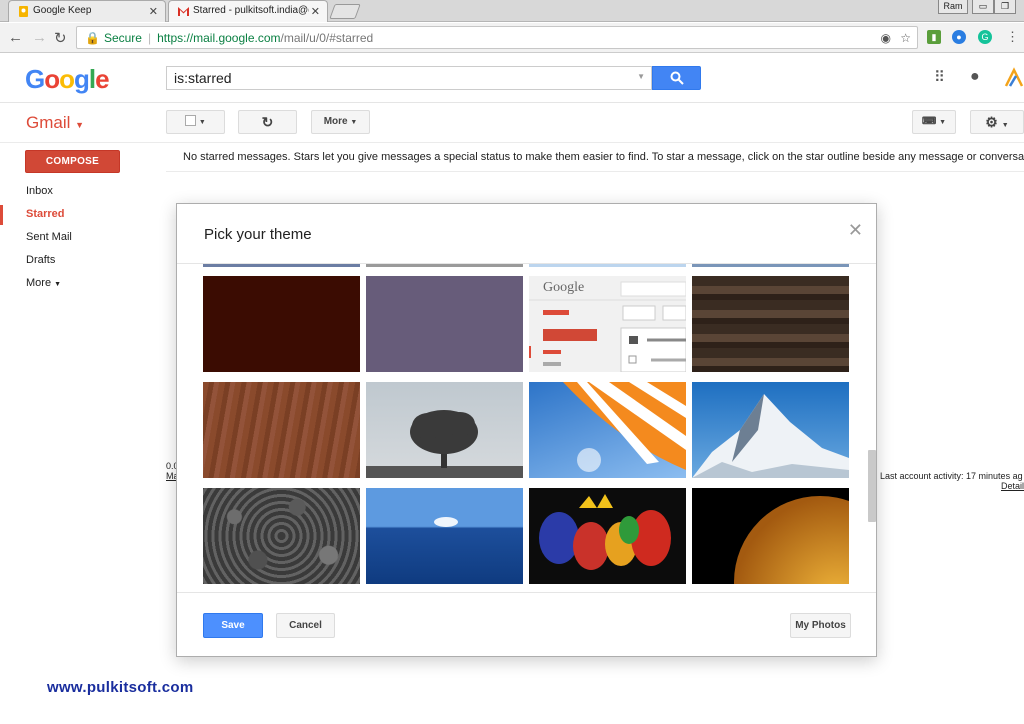 The width and height of the screenshot is (1024, 724). I want to click on search-icon, so click(677, 78).